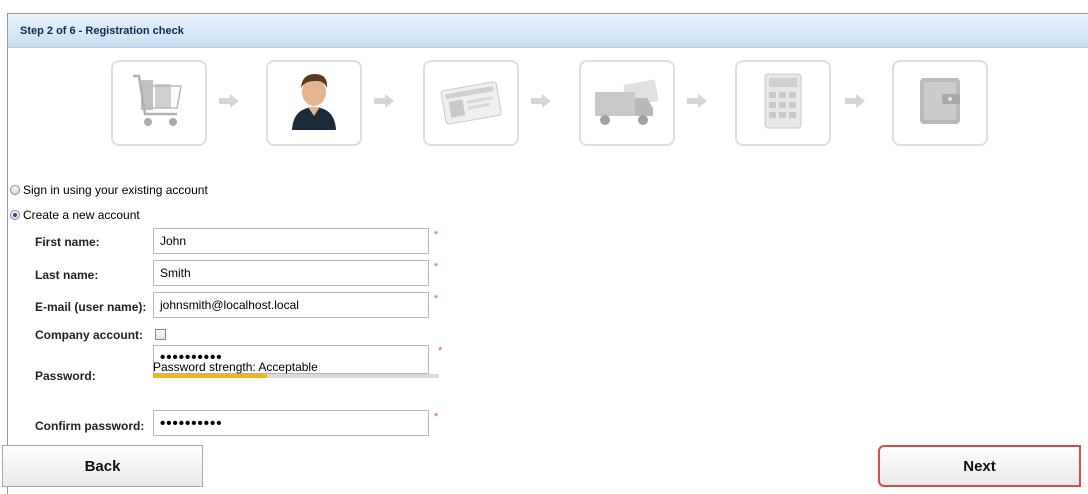  I want to click on sign-in-option: Sign in using your existing account, so click(109, 190).